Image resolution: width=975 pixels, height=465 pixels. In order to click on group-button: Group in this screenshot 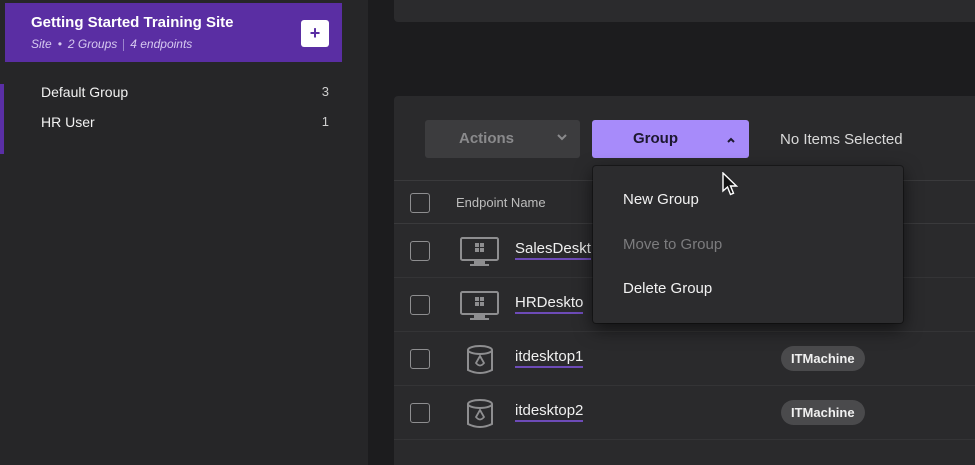, I will do `click(670, 139)`.